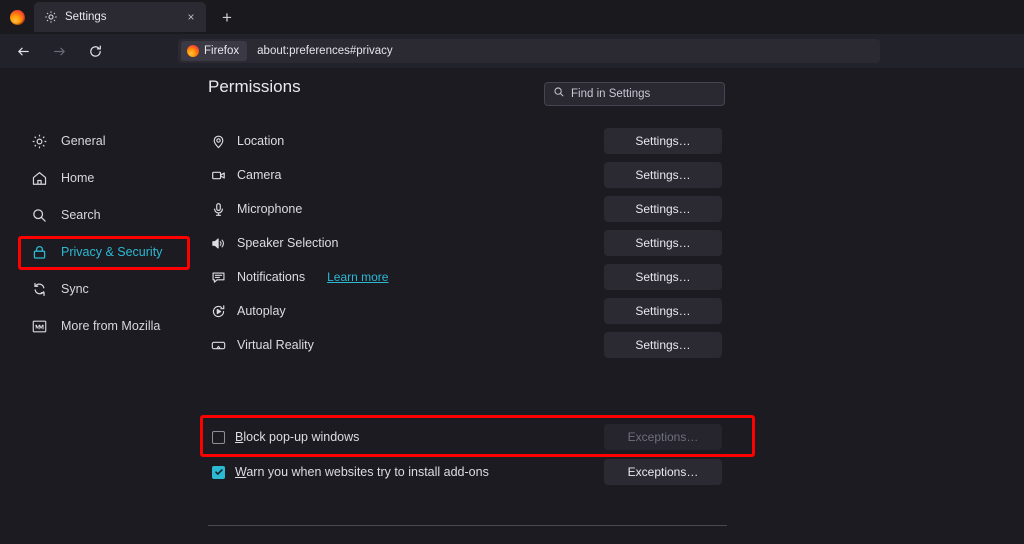 The width and height of the screenshot is (1024, 544). I want to click on checkbox-label-group: Block pop-up windows, so click(285, 437).